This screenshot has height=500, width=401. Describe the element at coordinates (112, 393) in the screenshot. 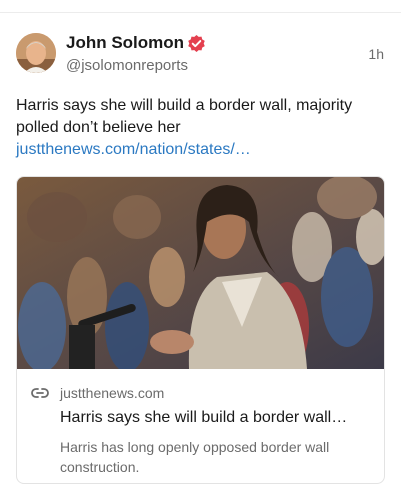

I see `card-domain: justthenews.com` at that location.